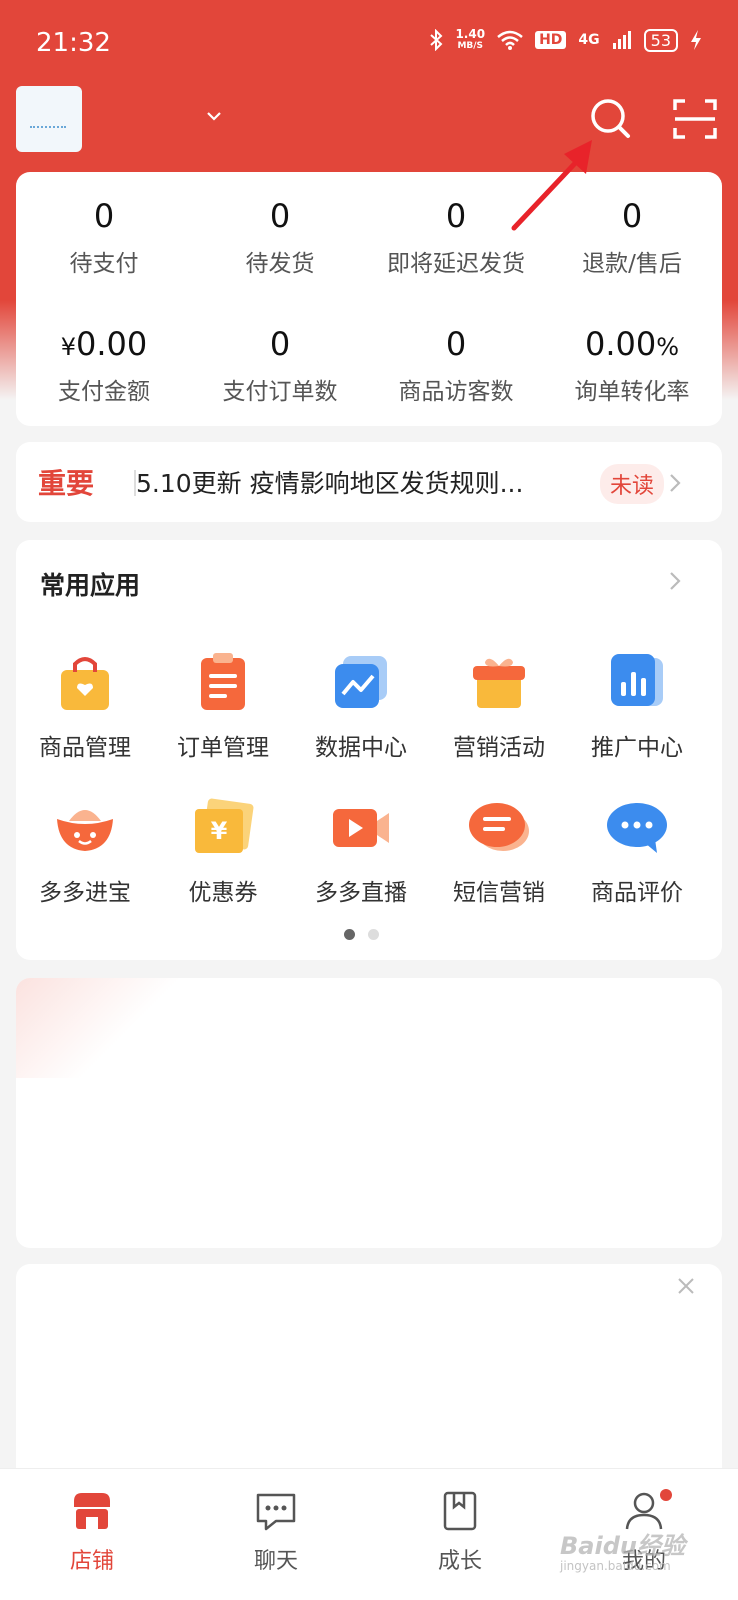 This screenshot has width=738, height=1600. Describe the element at coordinates (92, 1511) in the screenshot. I see `store-icon` at that location.